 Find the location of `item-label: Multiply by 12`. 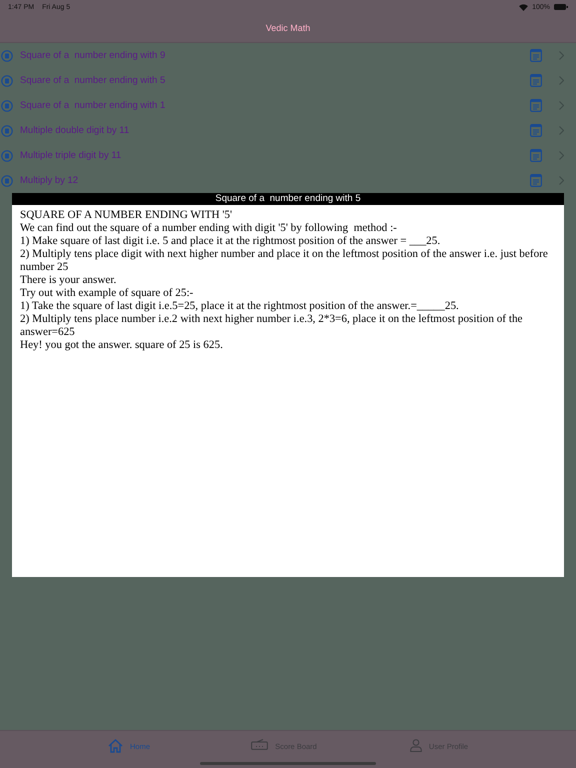

item-label: Multiply by 12 is located at coordinates (50, 180).